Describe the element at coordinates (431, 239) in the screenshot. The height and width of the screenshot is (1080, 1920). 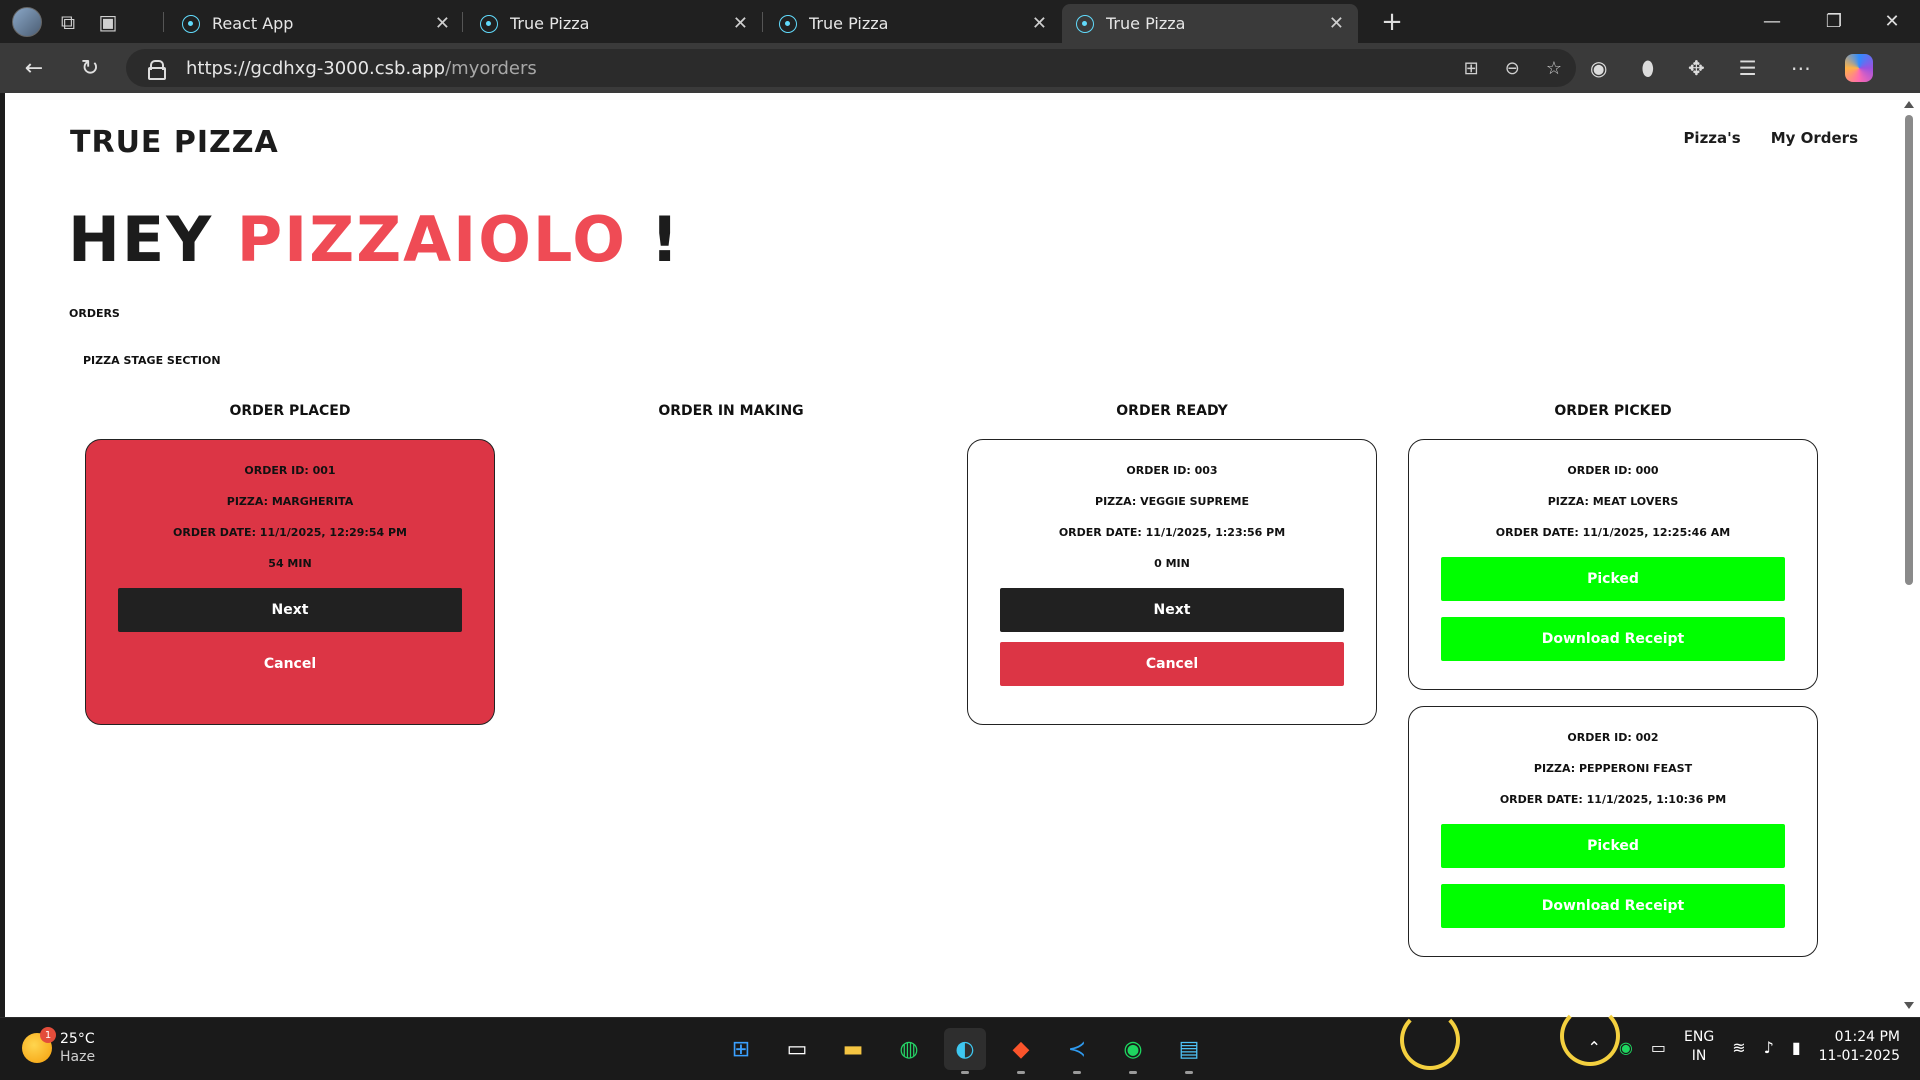
I see `hero-name: PIZZAIOLO` at that location.